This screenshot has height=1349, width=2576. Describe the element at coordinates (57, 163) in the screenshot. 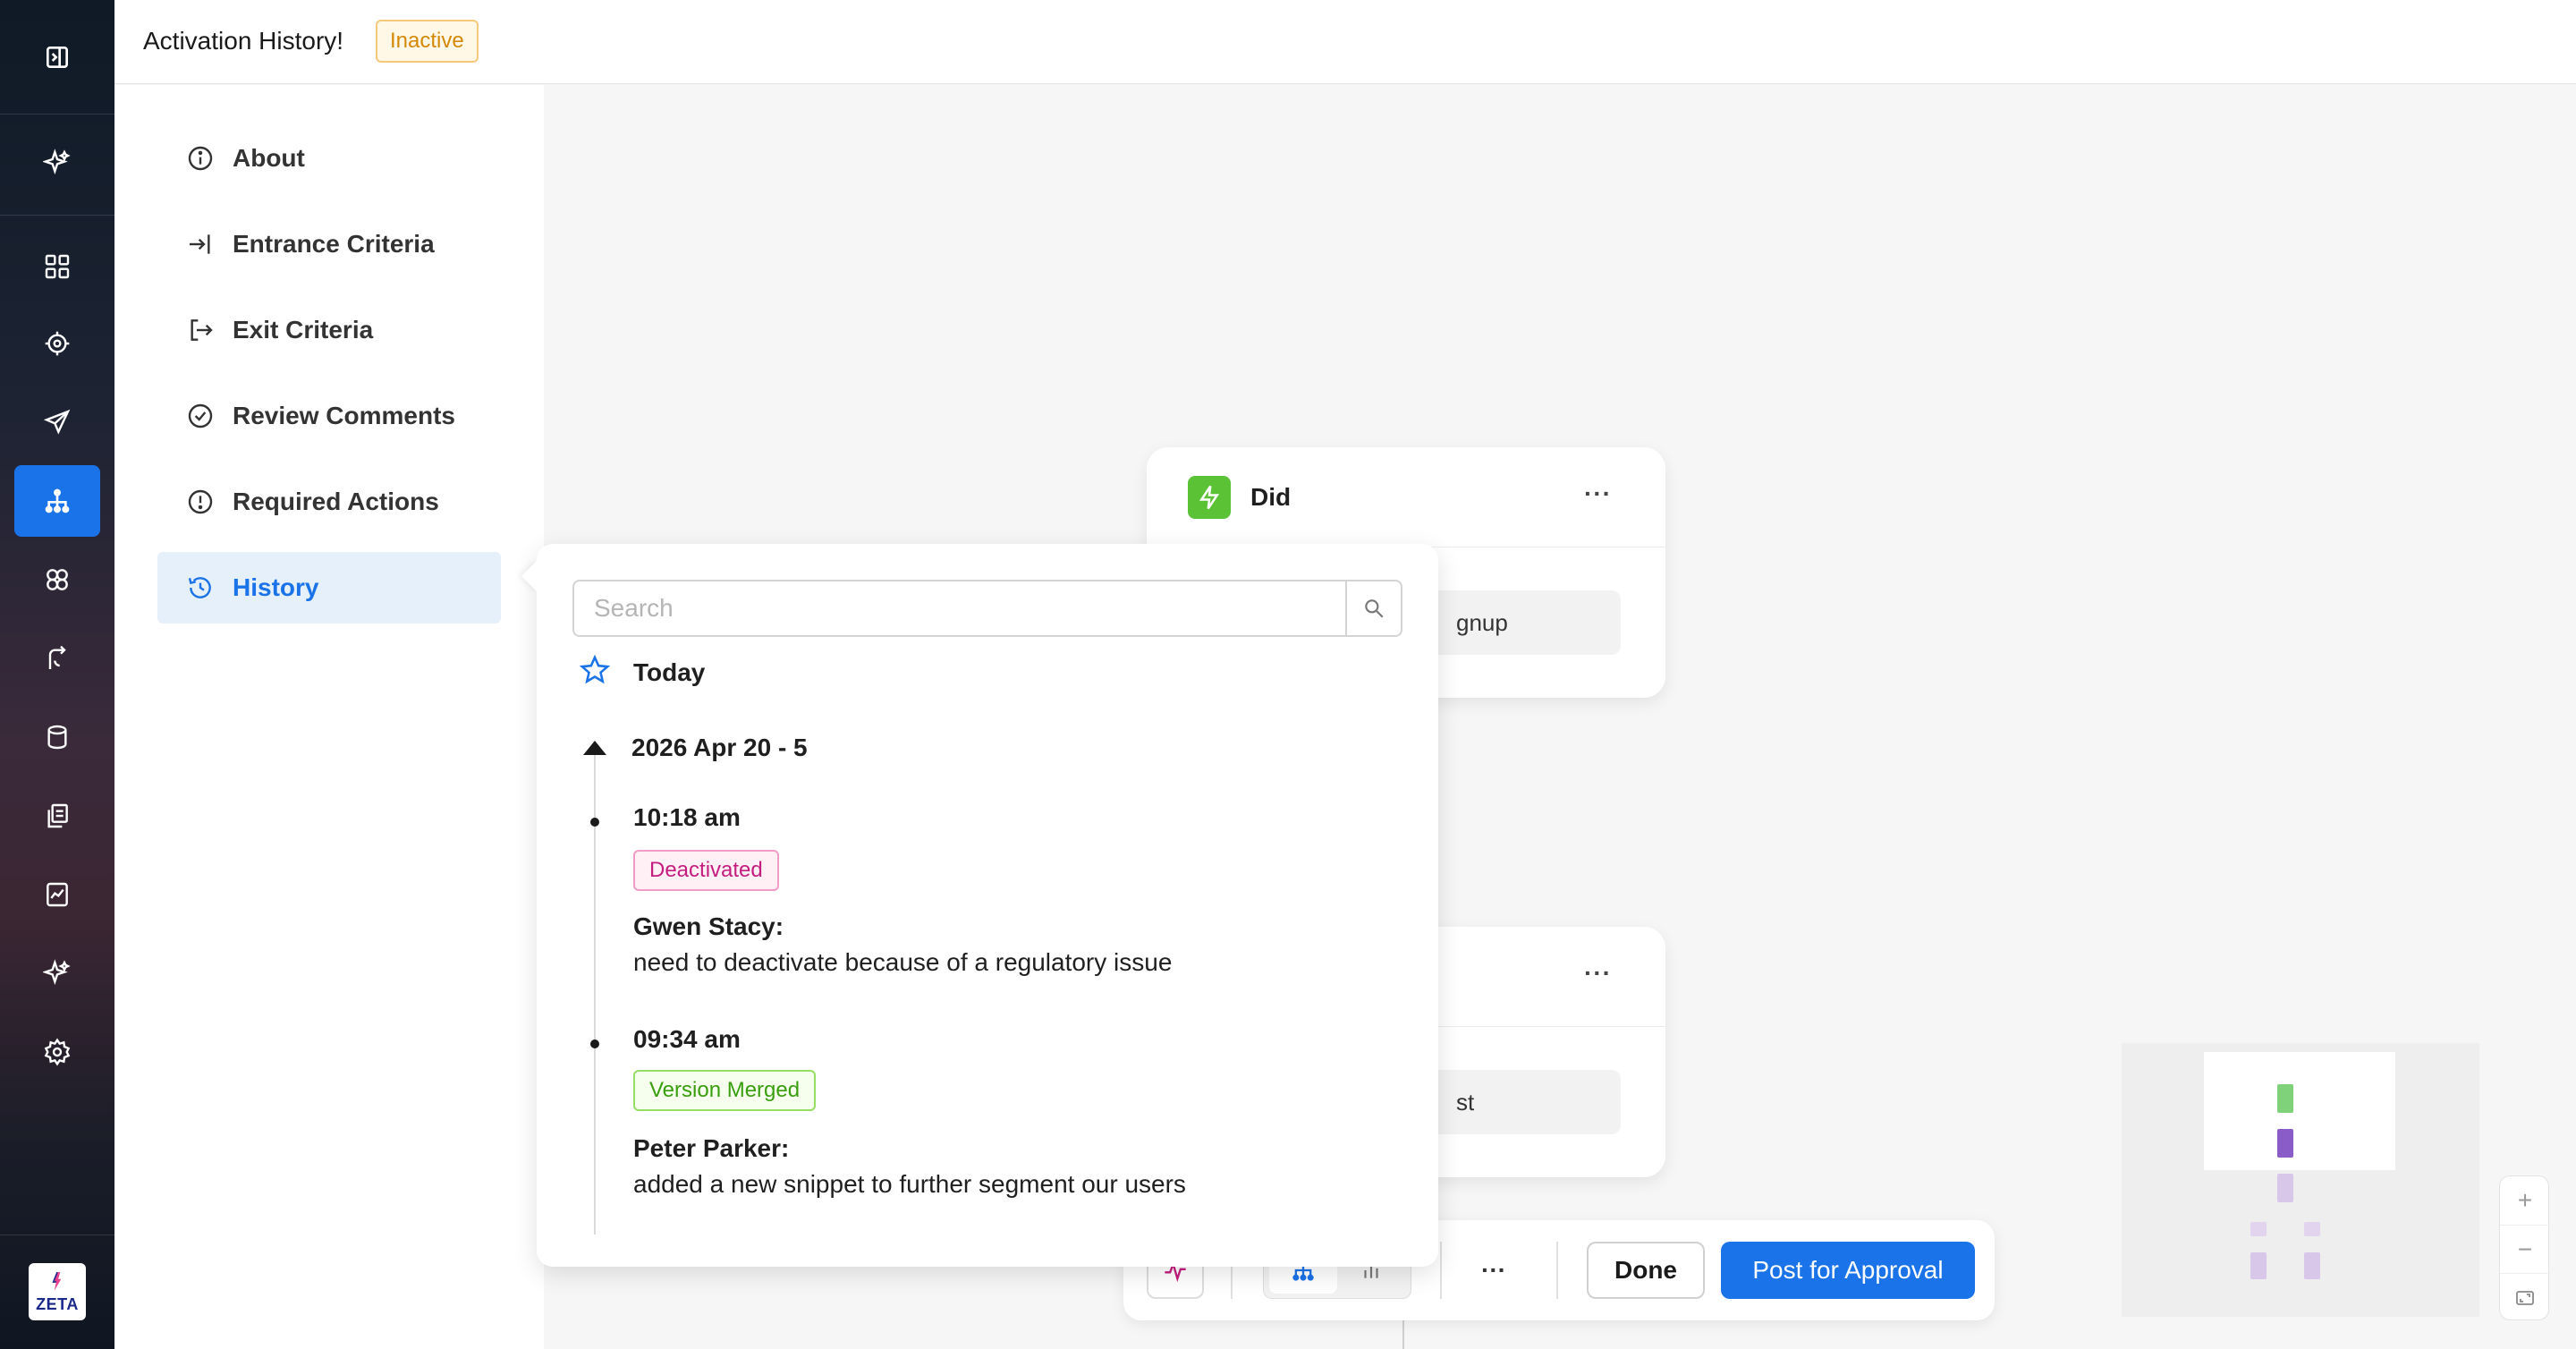

I see `sparkle-icon` at that location.